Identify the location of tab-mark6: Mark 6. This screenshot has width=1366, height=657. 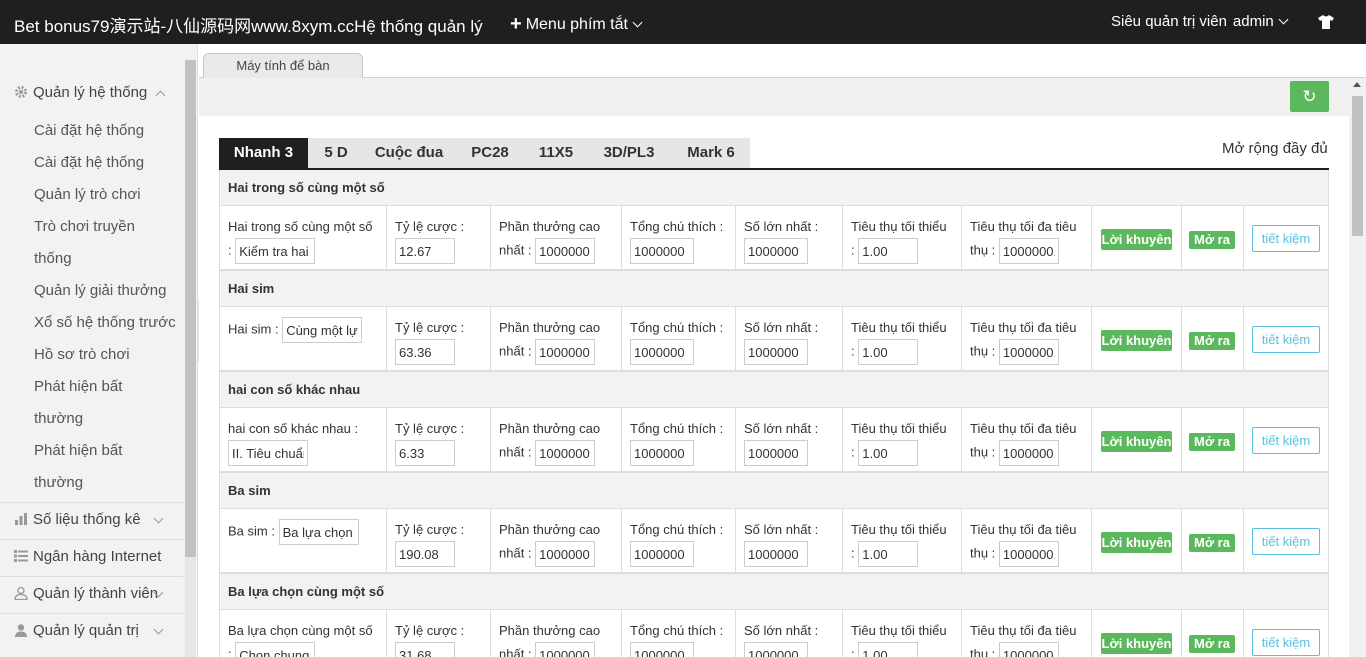
(711, 153).